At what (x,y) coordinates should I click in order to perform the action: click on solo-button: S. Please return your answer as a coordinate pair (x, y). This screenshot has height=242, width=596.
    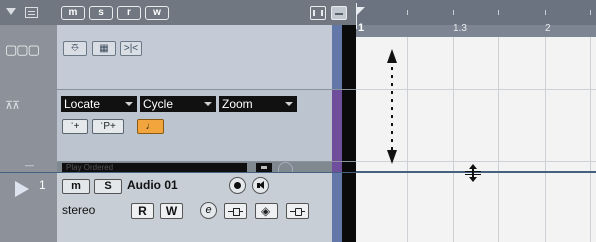
    Looking at the image, I should click on (108, 186).